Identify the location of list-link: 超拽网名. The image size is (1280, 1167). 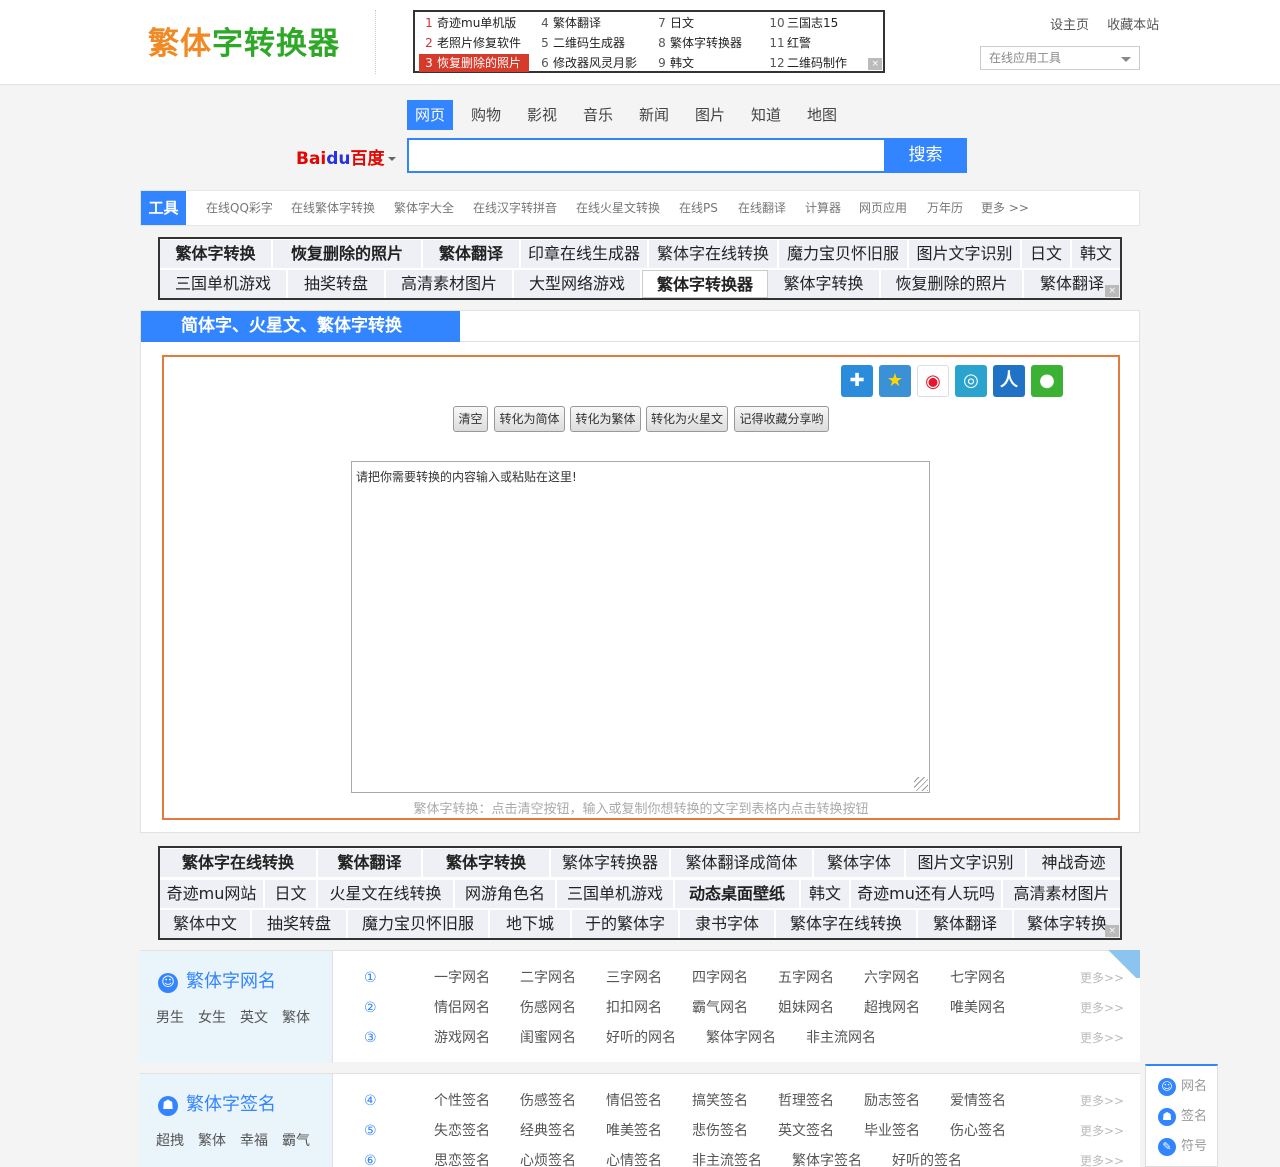
(892, 1008).